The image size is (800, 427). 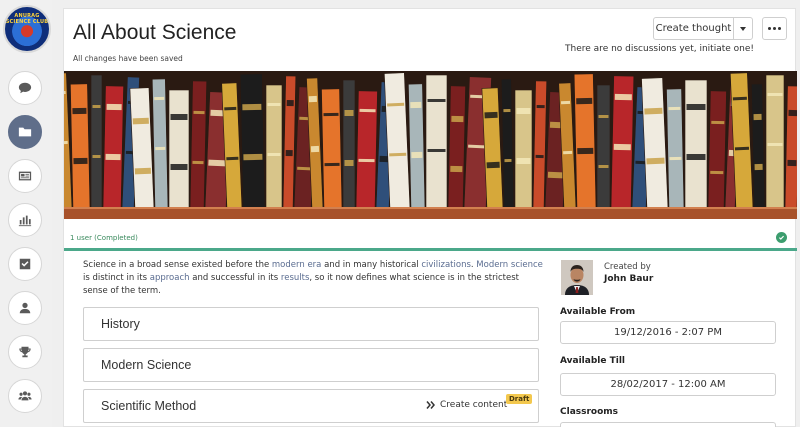 I want to click on completion-progress-bar, so click(x=430, y=249).